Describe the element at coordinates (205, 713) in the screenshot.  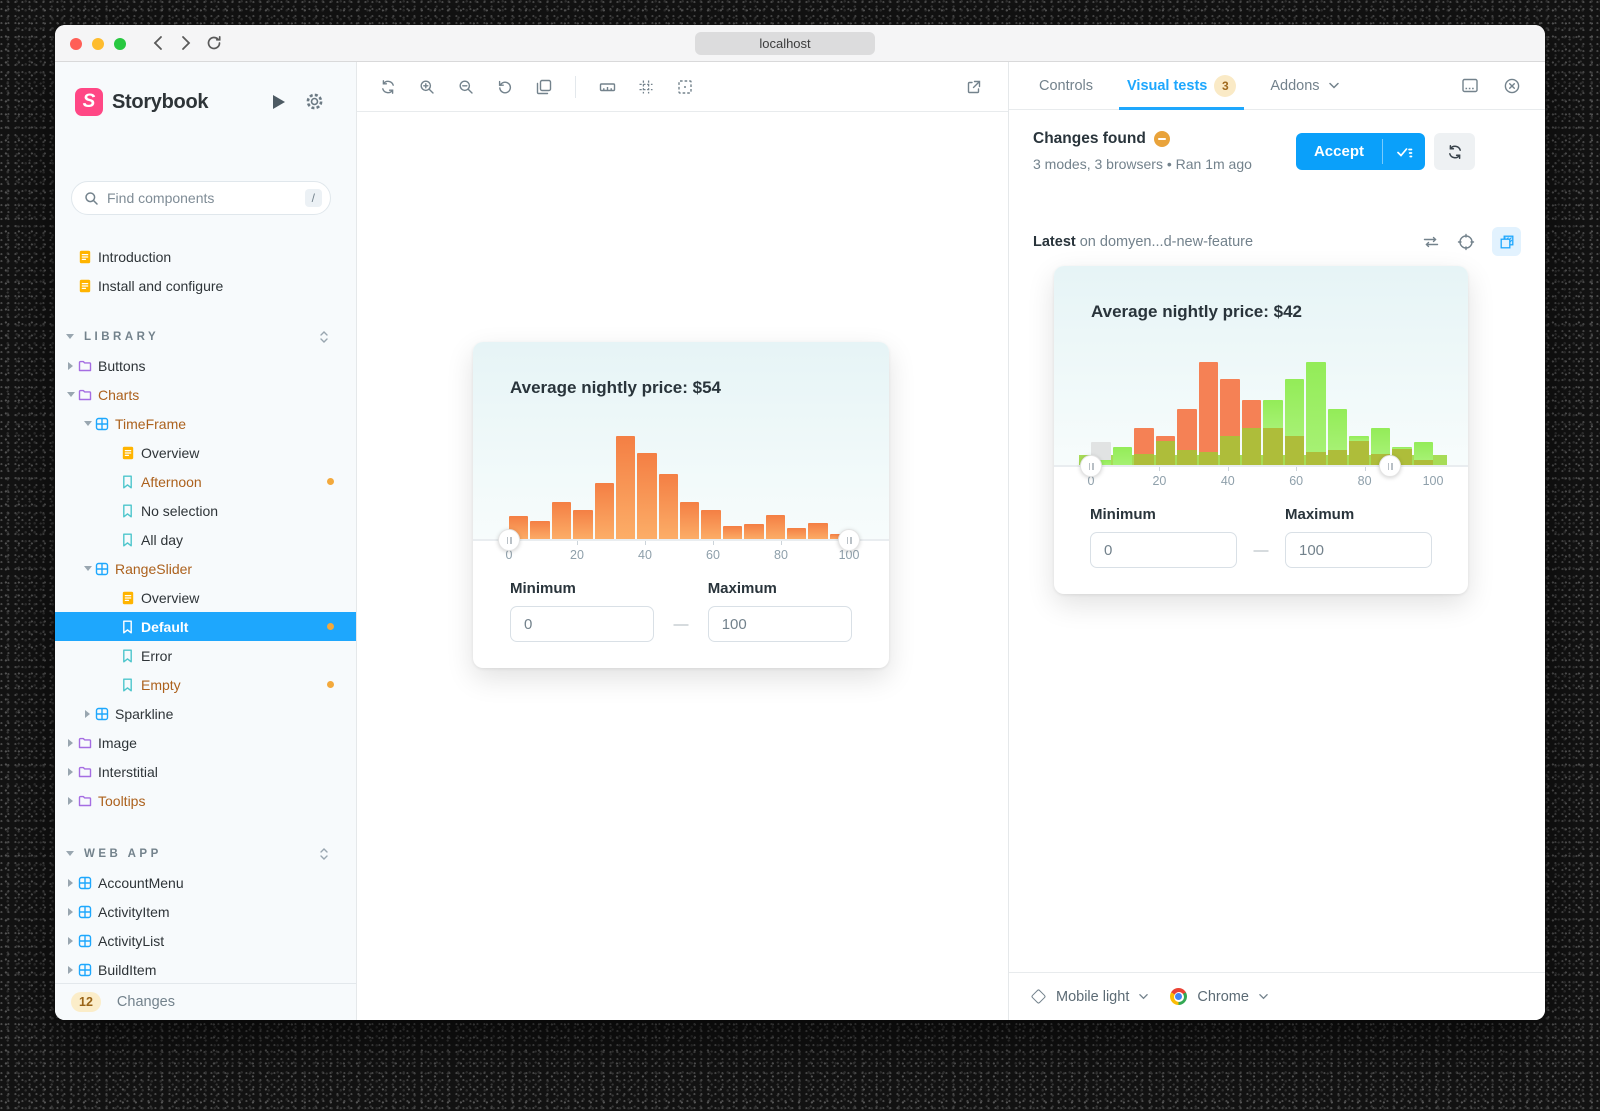
I see `sidebar-item-sparkline: Sparkline` at that location.